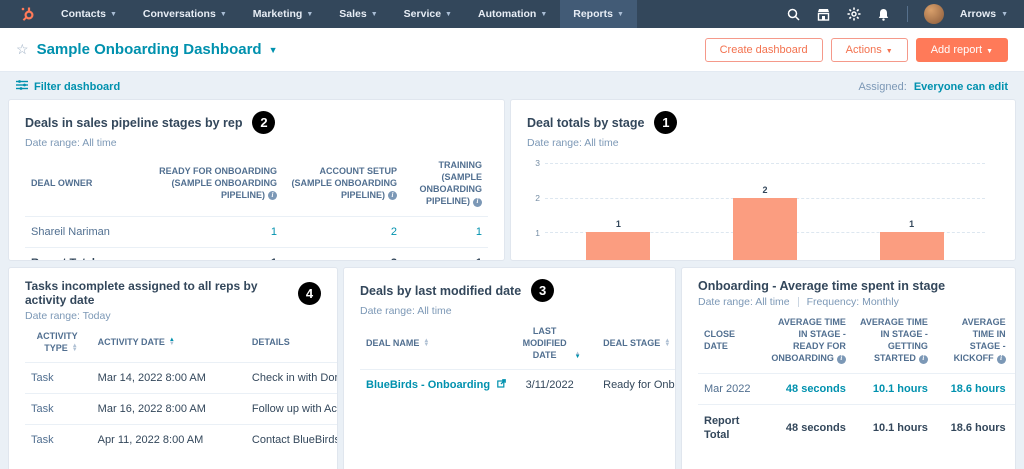 The height and width of the screenshot is (469, 1024). Describe the element at coordinates (79, 183) in the screenshot. I see `column-header: DEAL OWNER` at that location.